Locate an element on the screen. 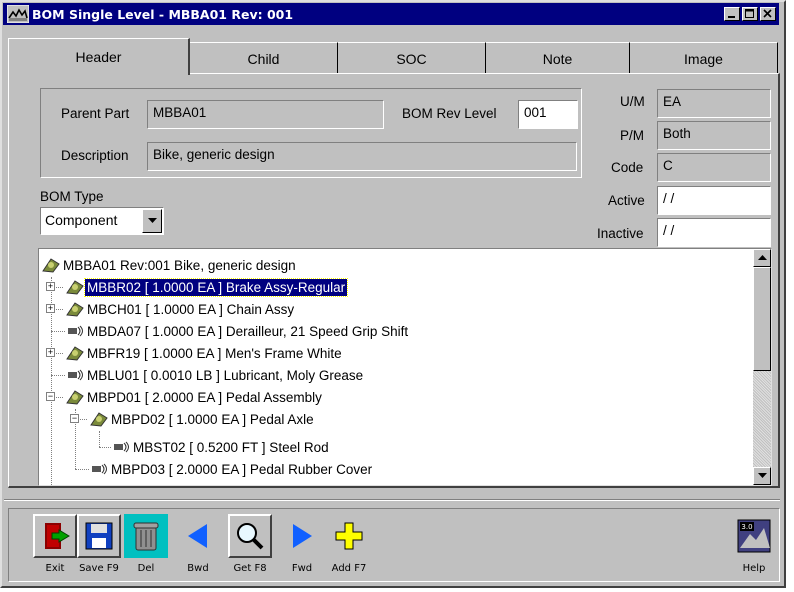  tab-label: Header is located at coordinates (98, 57).